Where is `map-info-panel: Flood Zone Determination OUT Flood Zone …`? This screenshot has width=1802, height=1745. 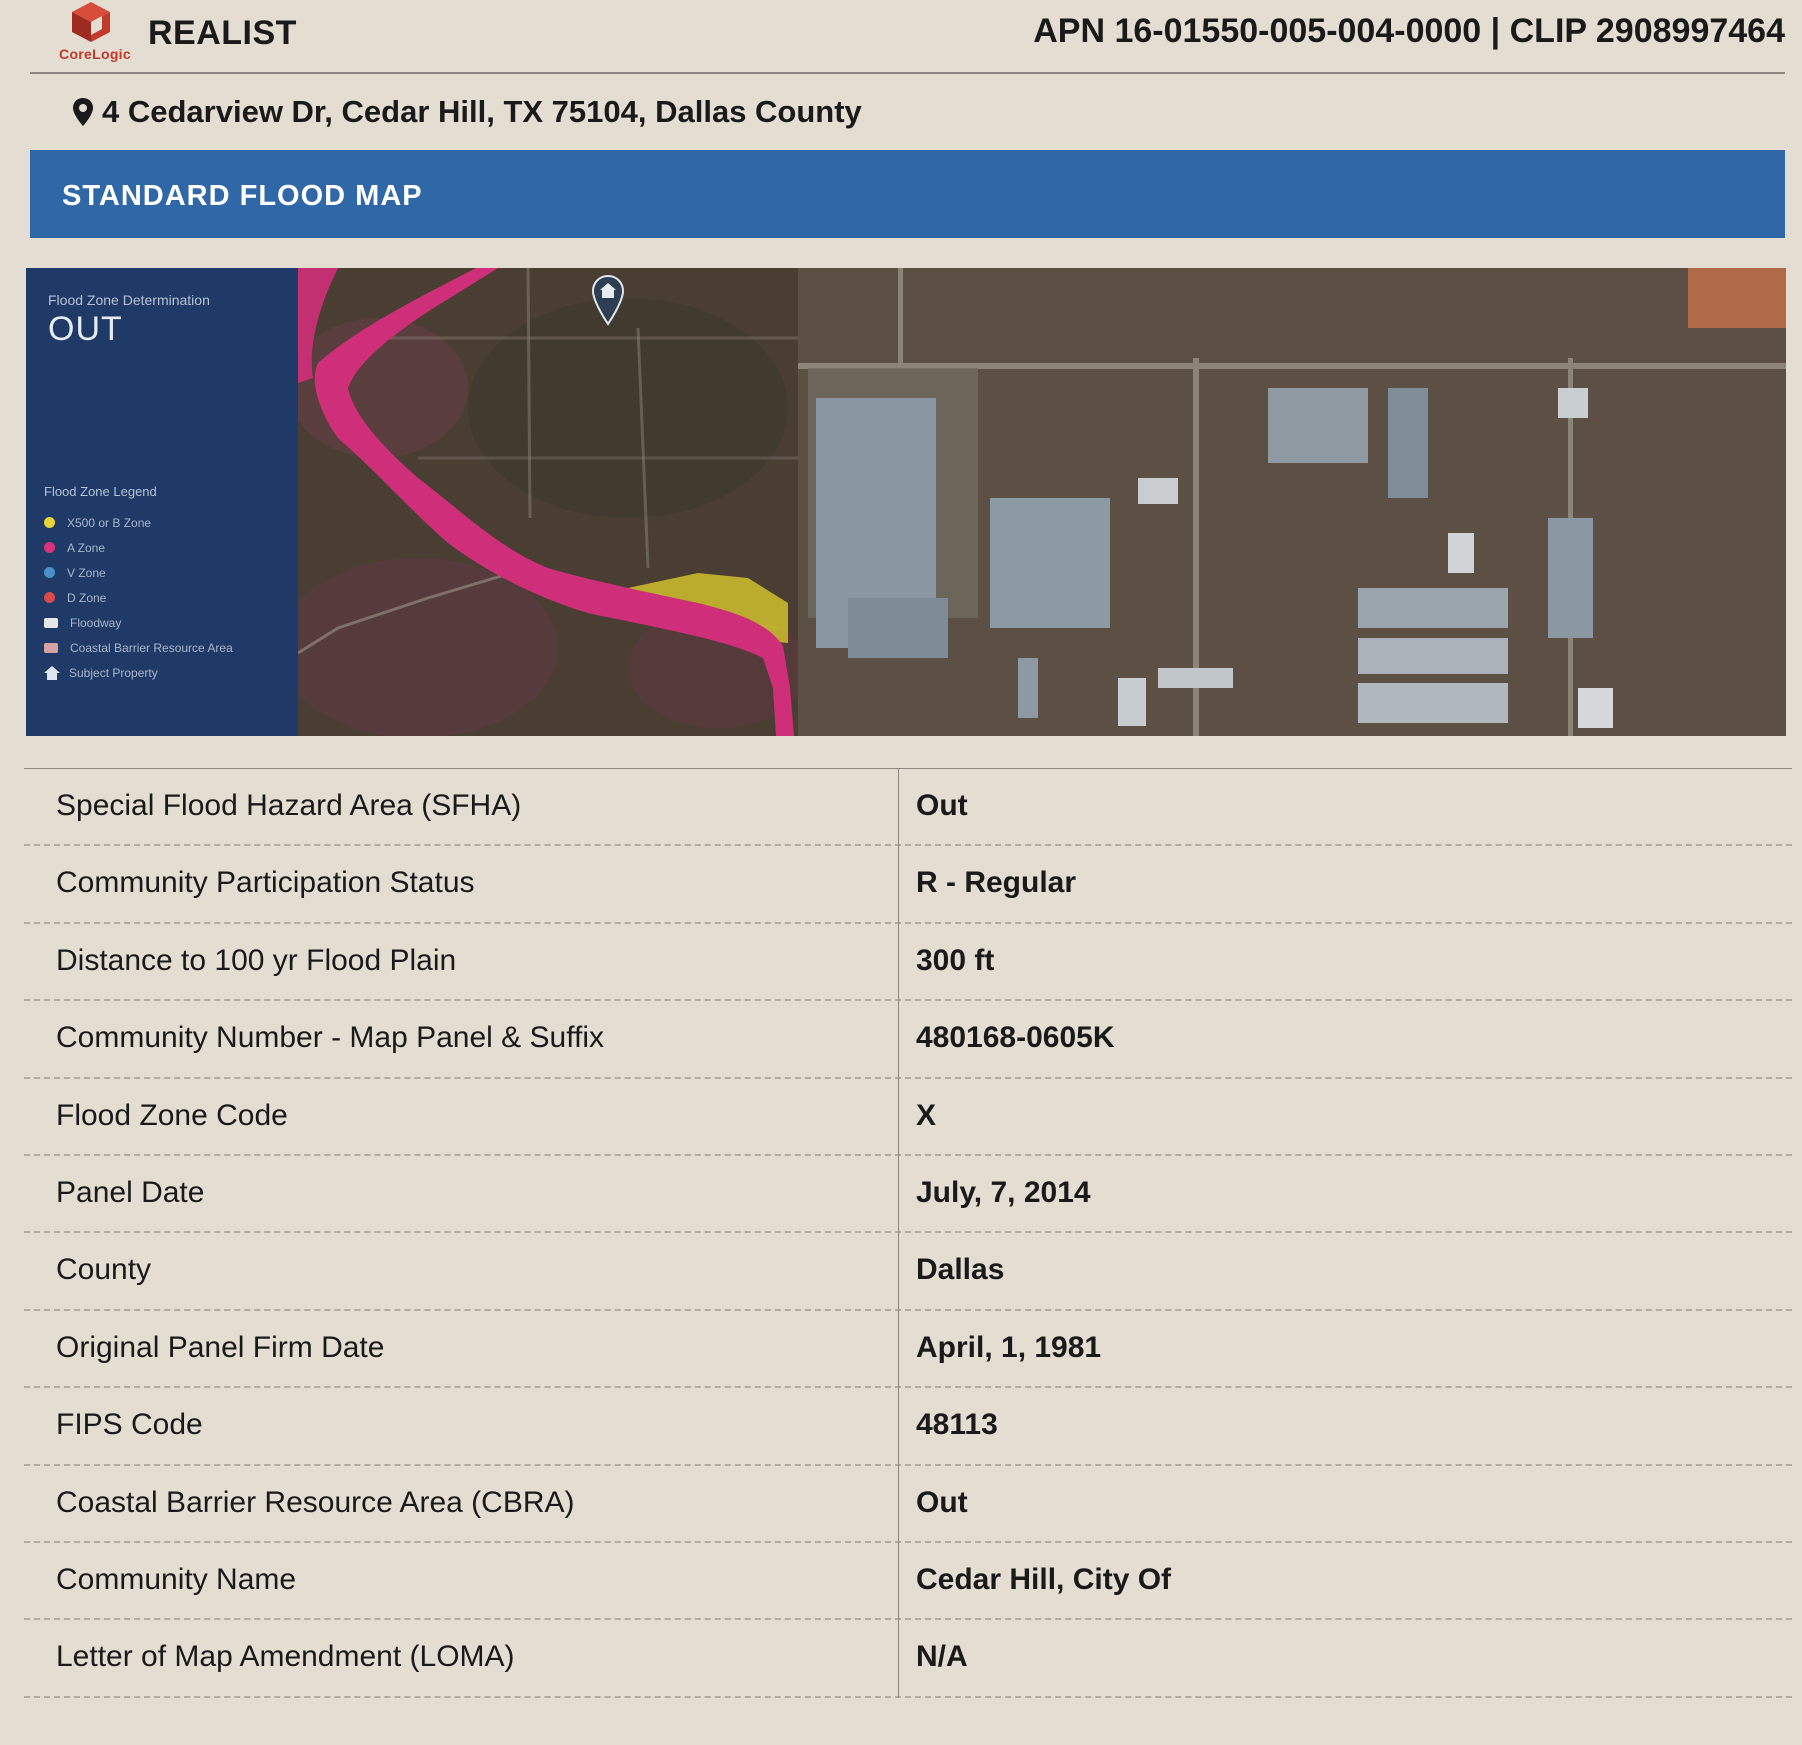
map-info-panel: Flood Zone Determination OUT Flood Zone … is located at coordinates (162, 502).